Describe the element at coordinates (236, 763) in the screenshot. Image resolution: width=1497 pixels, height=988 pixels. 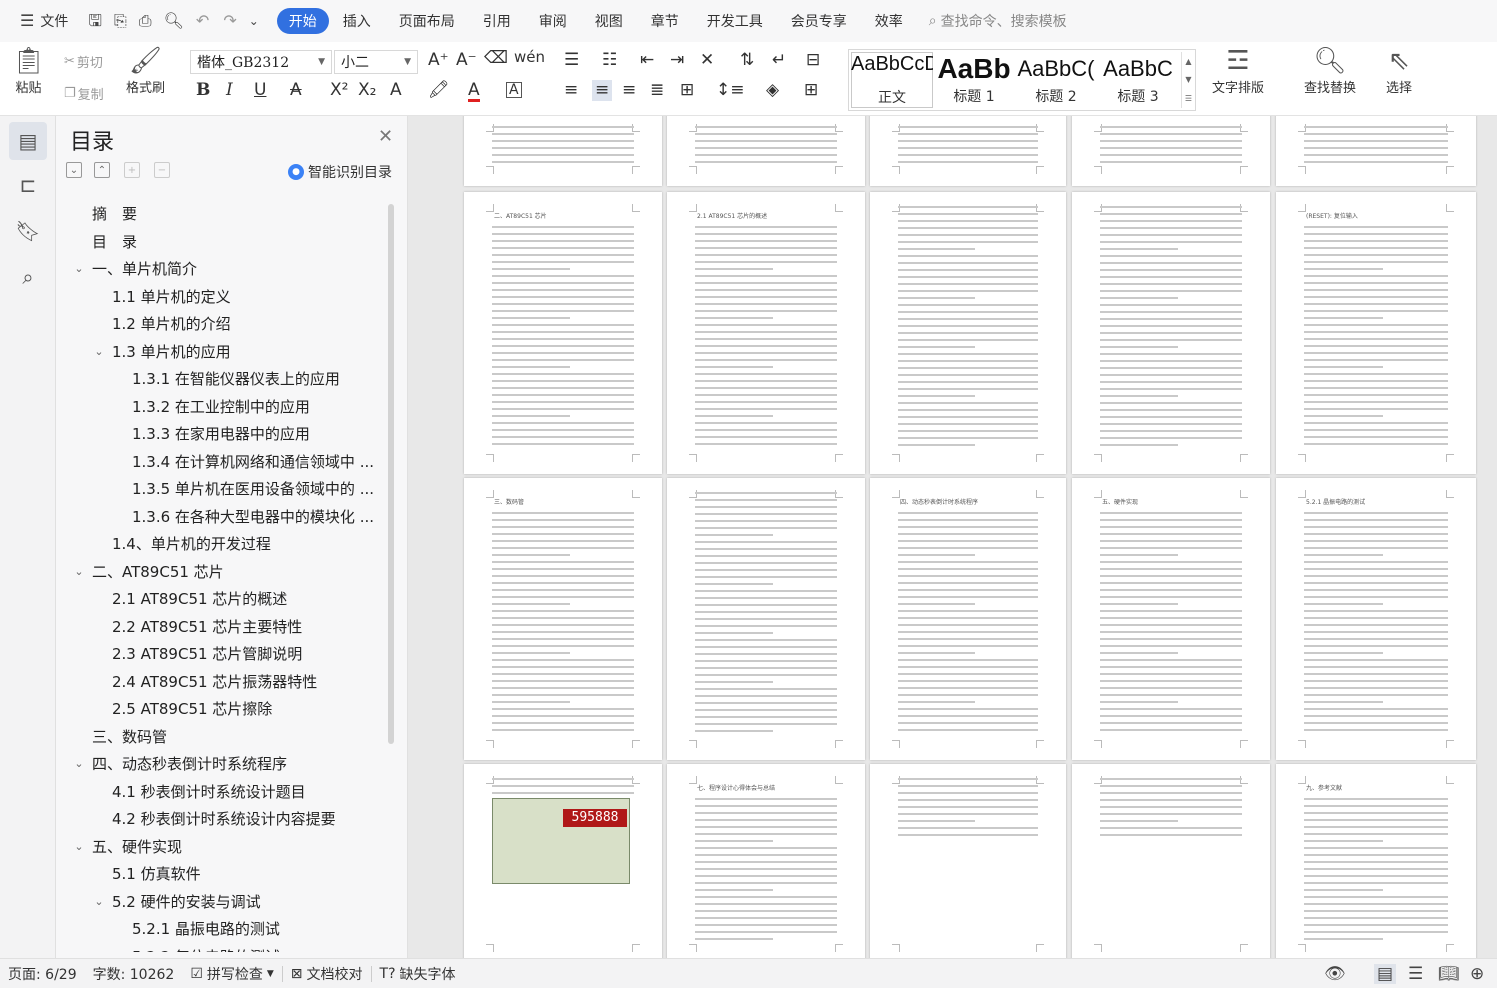
I see `toc-item: ⌄ 四、动态秒表倒计时系统程序` at that location.